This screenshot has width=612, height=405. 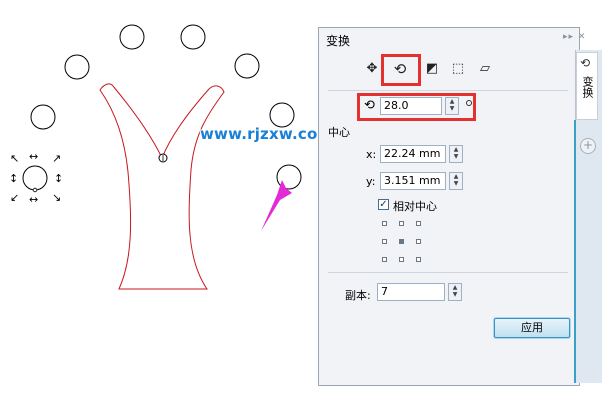 What do you see at coordinates (413, 154) in the screenshot?
I see `x-input: 22.24 mm` at bounding box center [413, 154].